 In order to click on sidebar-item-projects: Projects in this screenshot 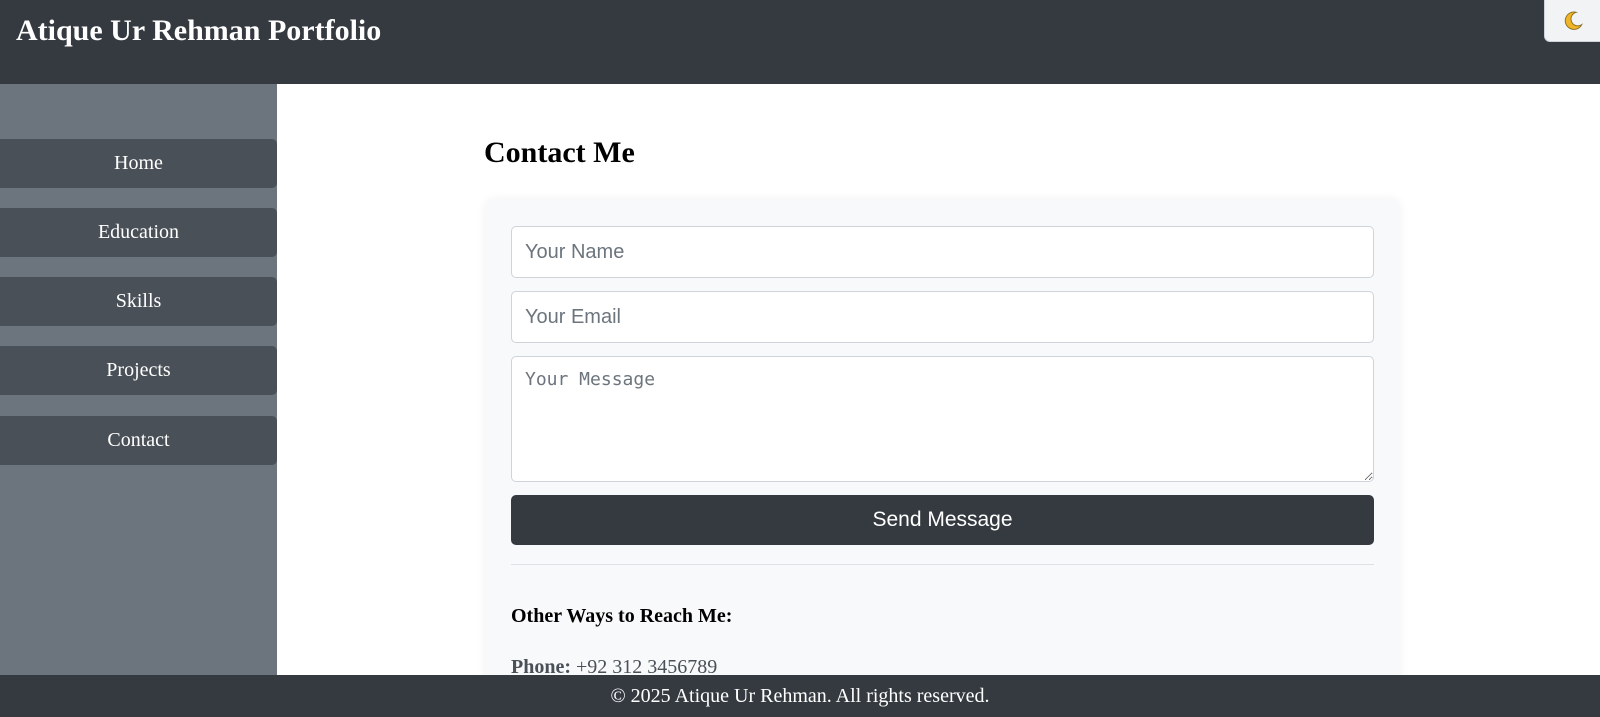, I will do `click(138, 370)`.